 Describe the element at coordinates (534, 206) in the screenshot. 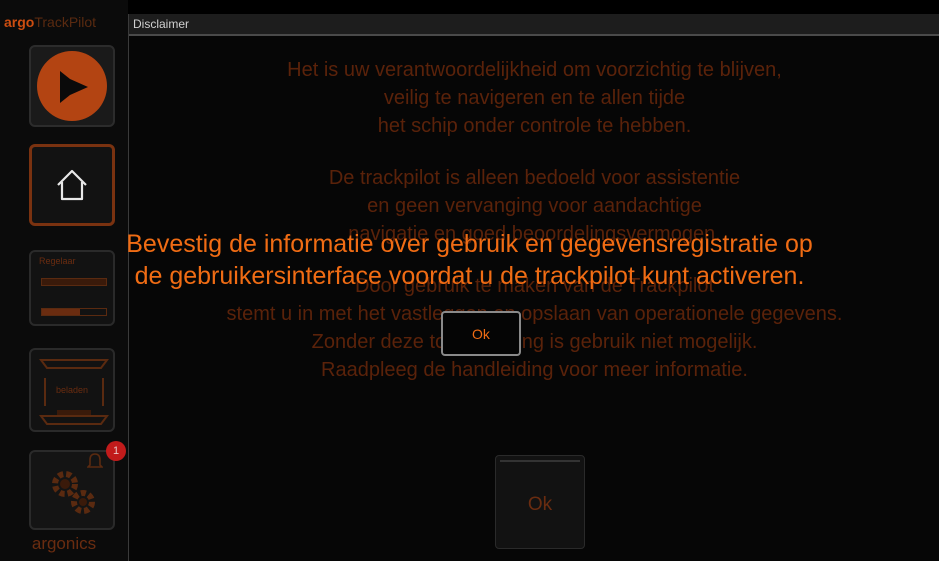

I see `disclaimer-line: en geen vervanging voor aandachtige` at that location.